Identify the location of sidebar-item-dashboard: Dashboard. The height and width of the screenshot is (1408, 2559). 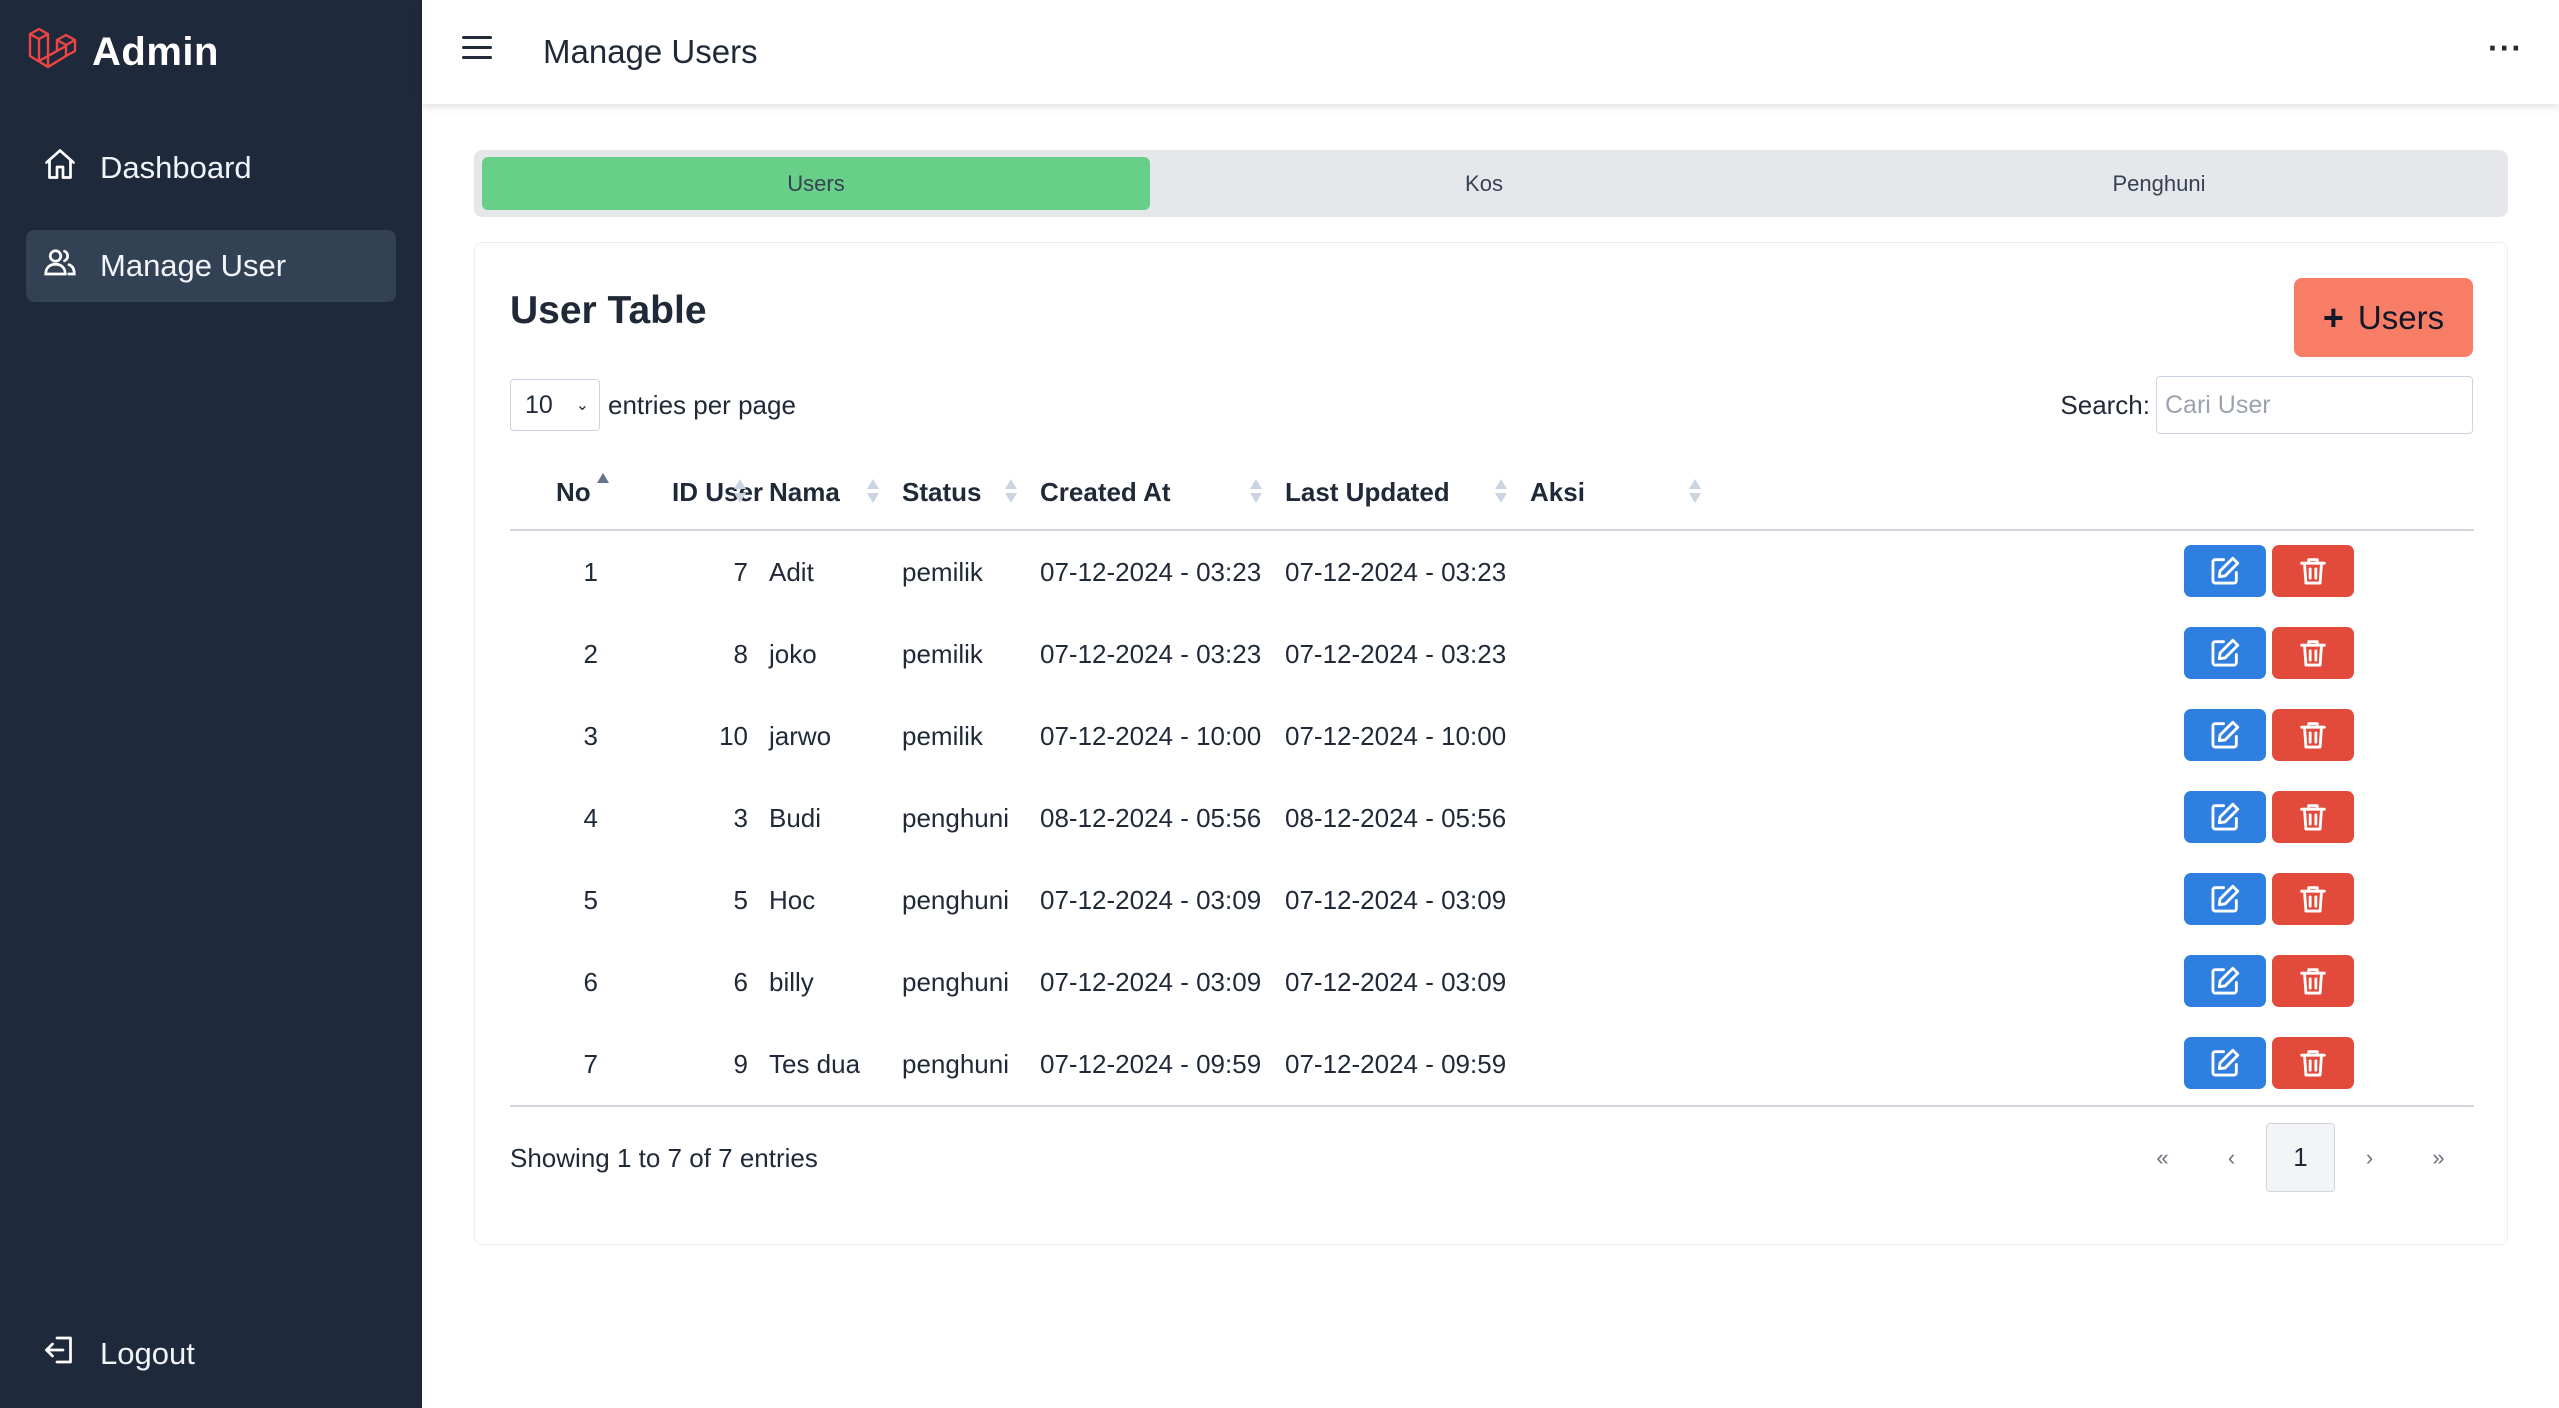
(211, 168).